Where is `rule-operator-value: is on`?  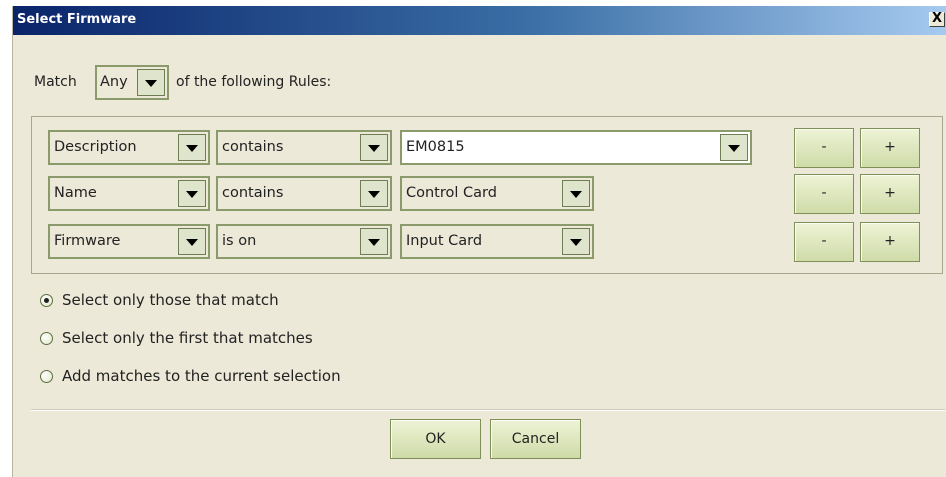 rule-operator-value: is on is located at coordinates (239, 241).